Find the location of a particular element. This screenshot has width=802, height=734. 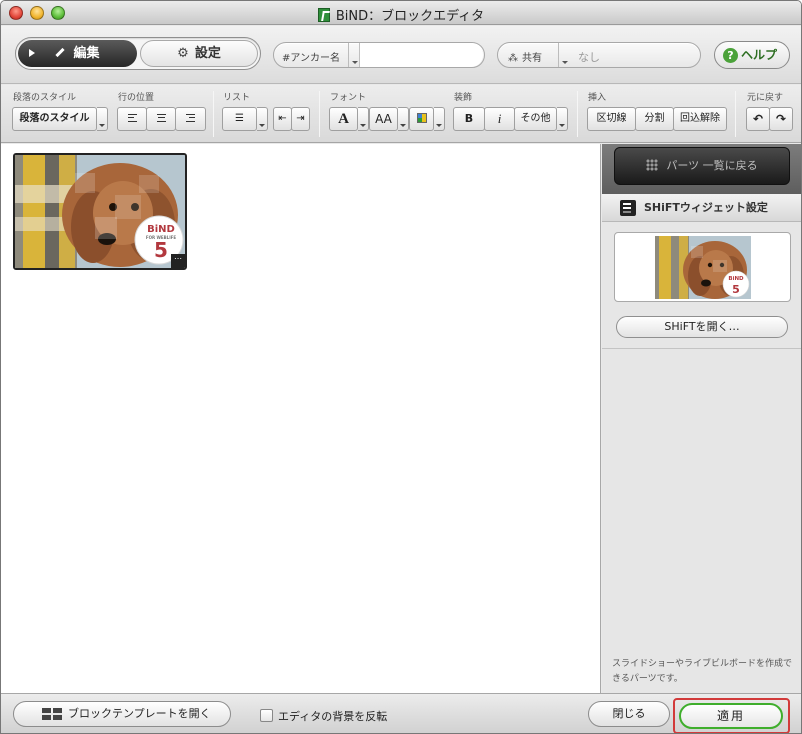

share-label-wrap: ⁂ 共有 is located at coordinates (525, 56).